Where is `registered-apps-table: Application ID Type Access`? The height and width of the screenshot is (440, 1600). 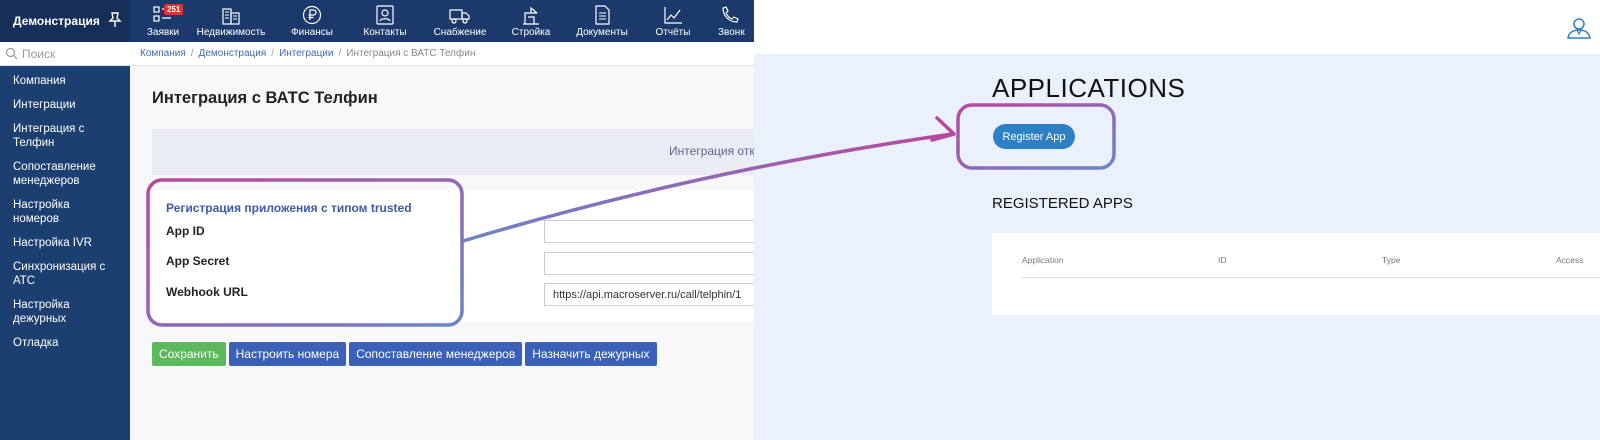
registered-apps-table: Application ID Type Access is located at coordinates (1296, 274).